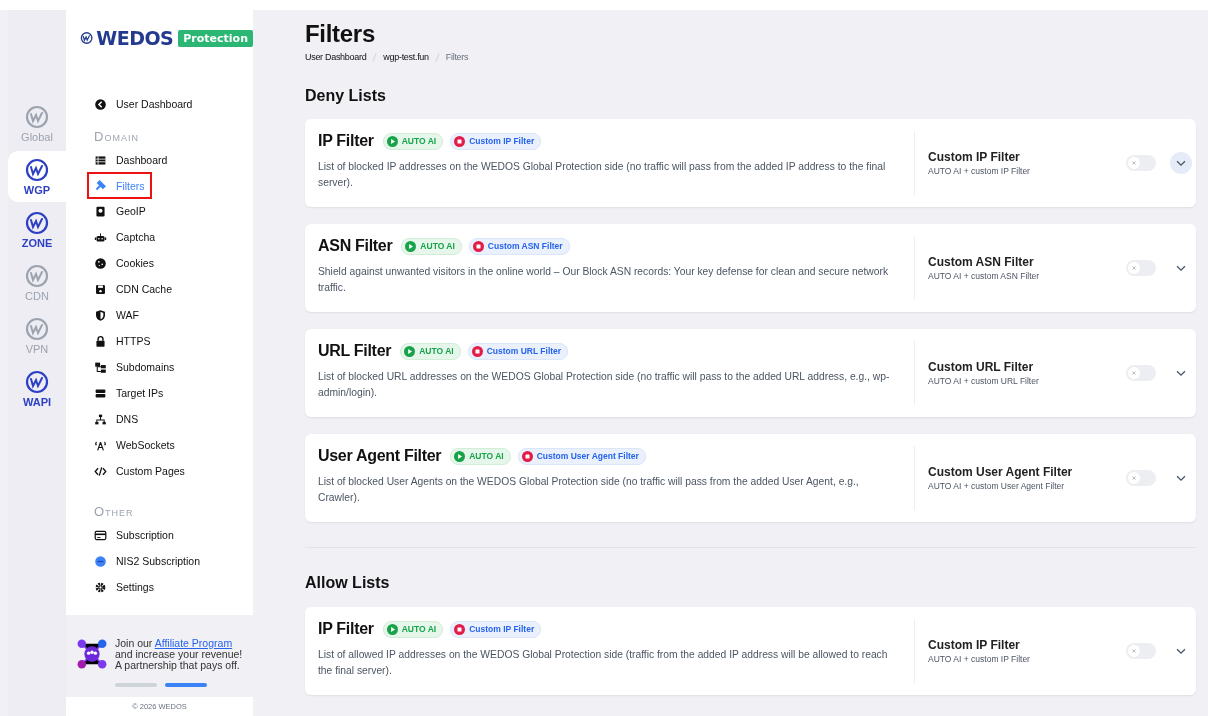  I want to click on app-switcher-tab: ZONE, so click(37, 229).